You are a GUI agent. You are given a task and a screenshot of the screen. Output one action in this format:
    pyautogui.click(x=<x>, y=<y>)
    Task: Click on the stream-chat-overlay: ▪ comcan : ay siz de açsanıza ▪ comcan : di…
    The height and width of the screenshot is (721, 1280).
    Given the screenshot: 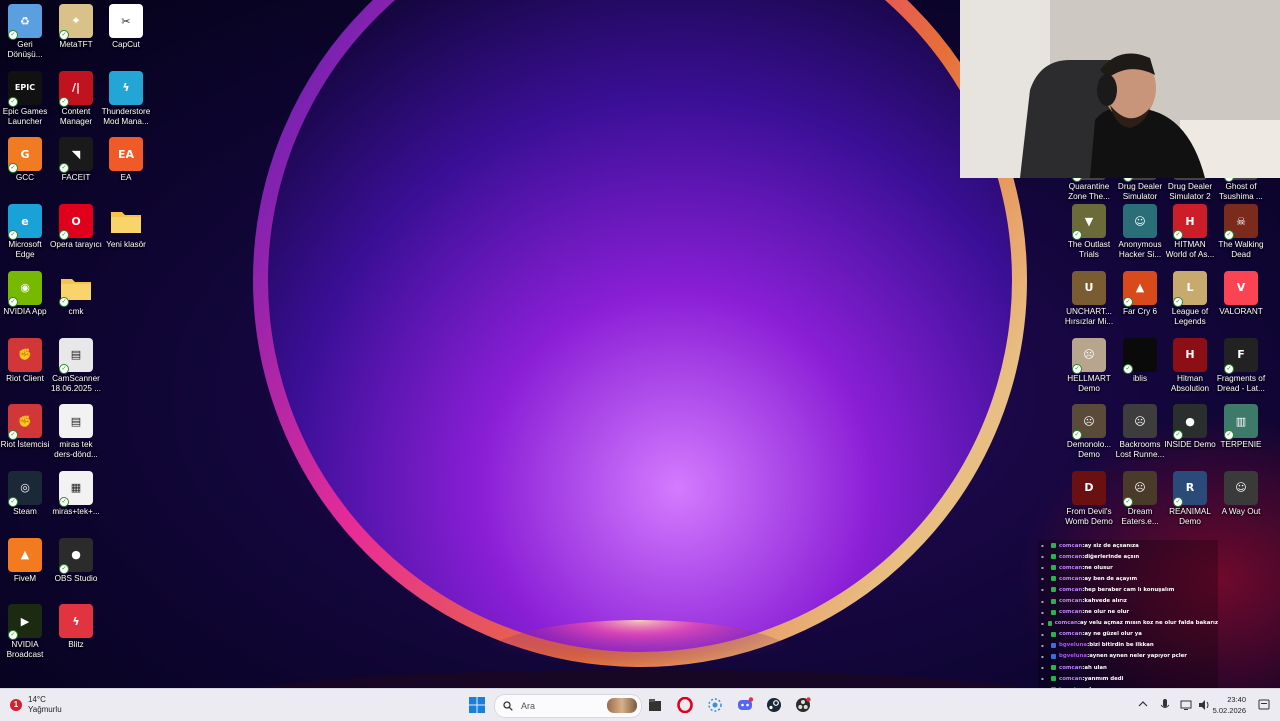 What is the action you would take?
    pyautogui.click(x=1128, y=615)
    